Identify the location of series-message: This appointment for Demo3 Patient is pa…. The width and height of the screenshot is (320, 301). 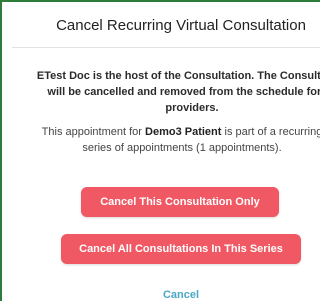
(176, 140).